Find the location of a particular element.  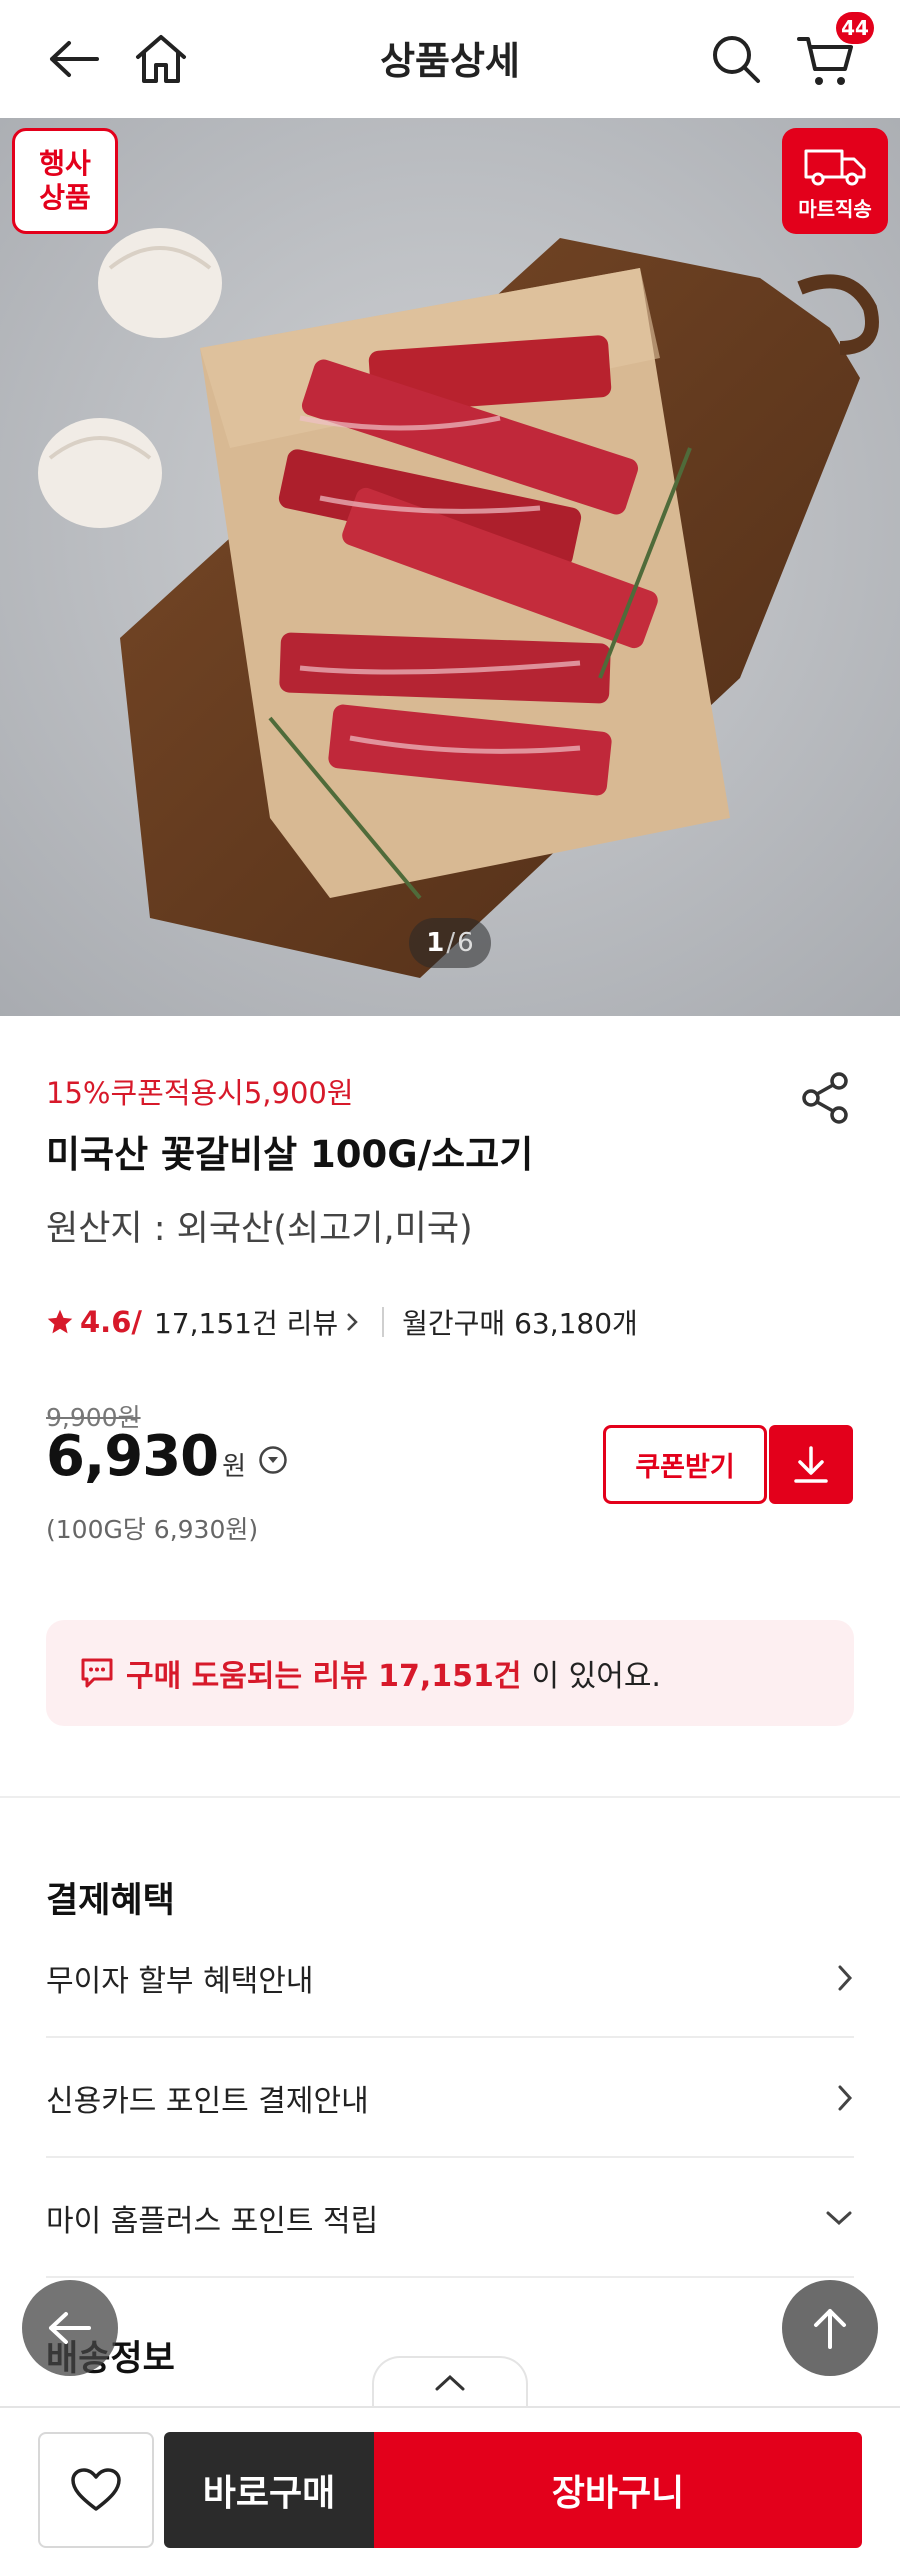

price-info-button is located at coordinates (273, 1462).